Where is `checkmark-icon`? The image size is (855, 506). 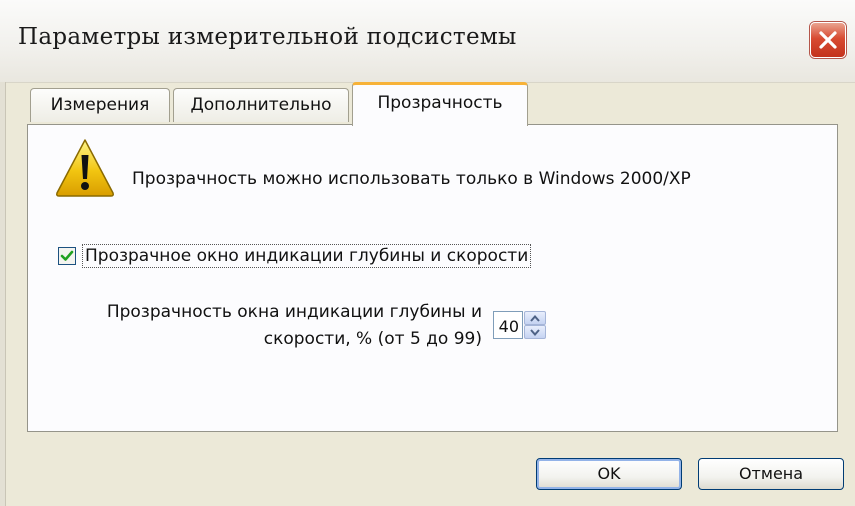 checkmark-icon is located at coordinates (67, 255).